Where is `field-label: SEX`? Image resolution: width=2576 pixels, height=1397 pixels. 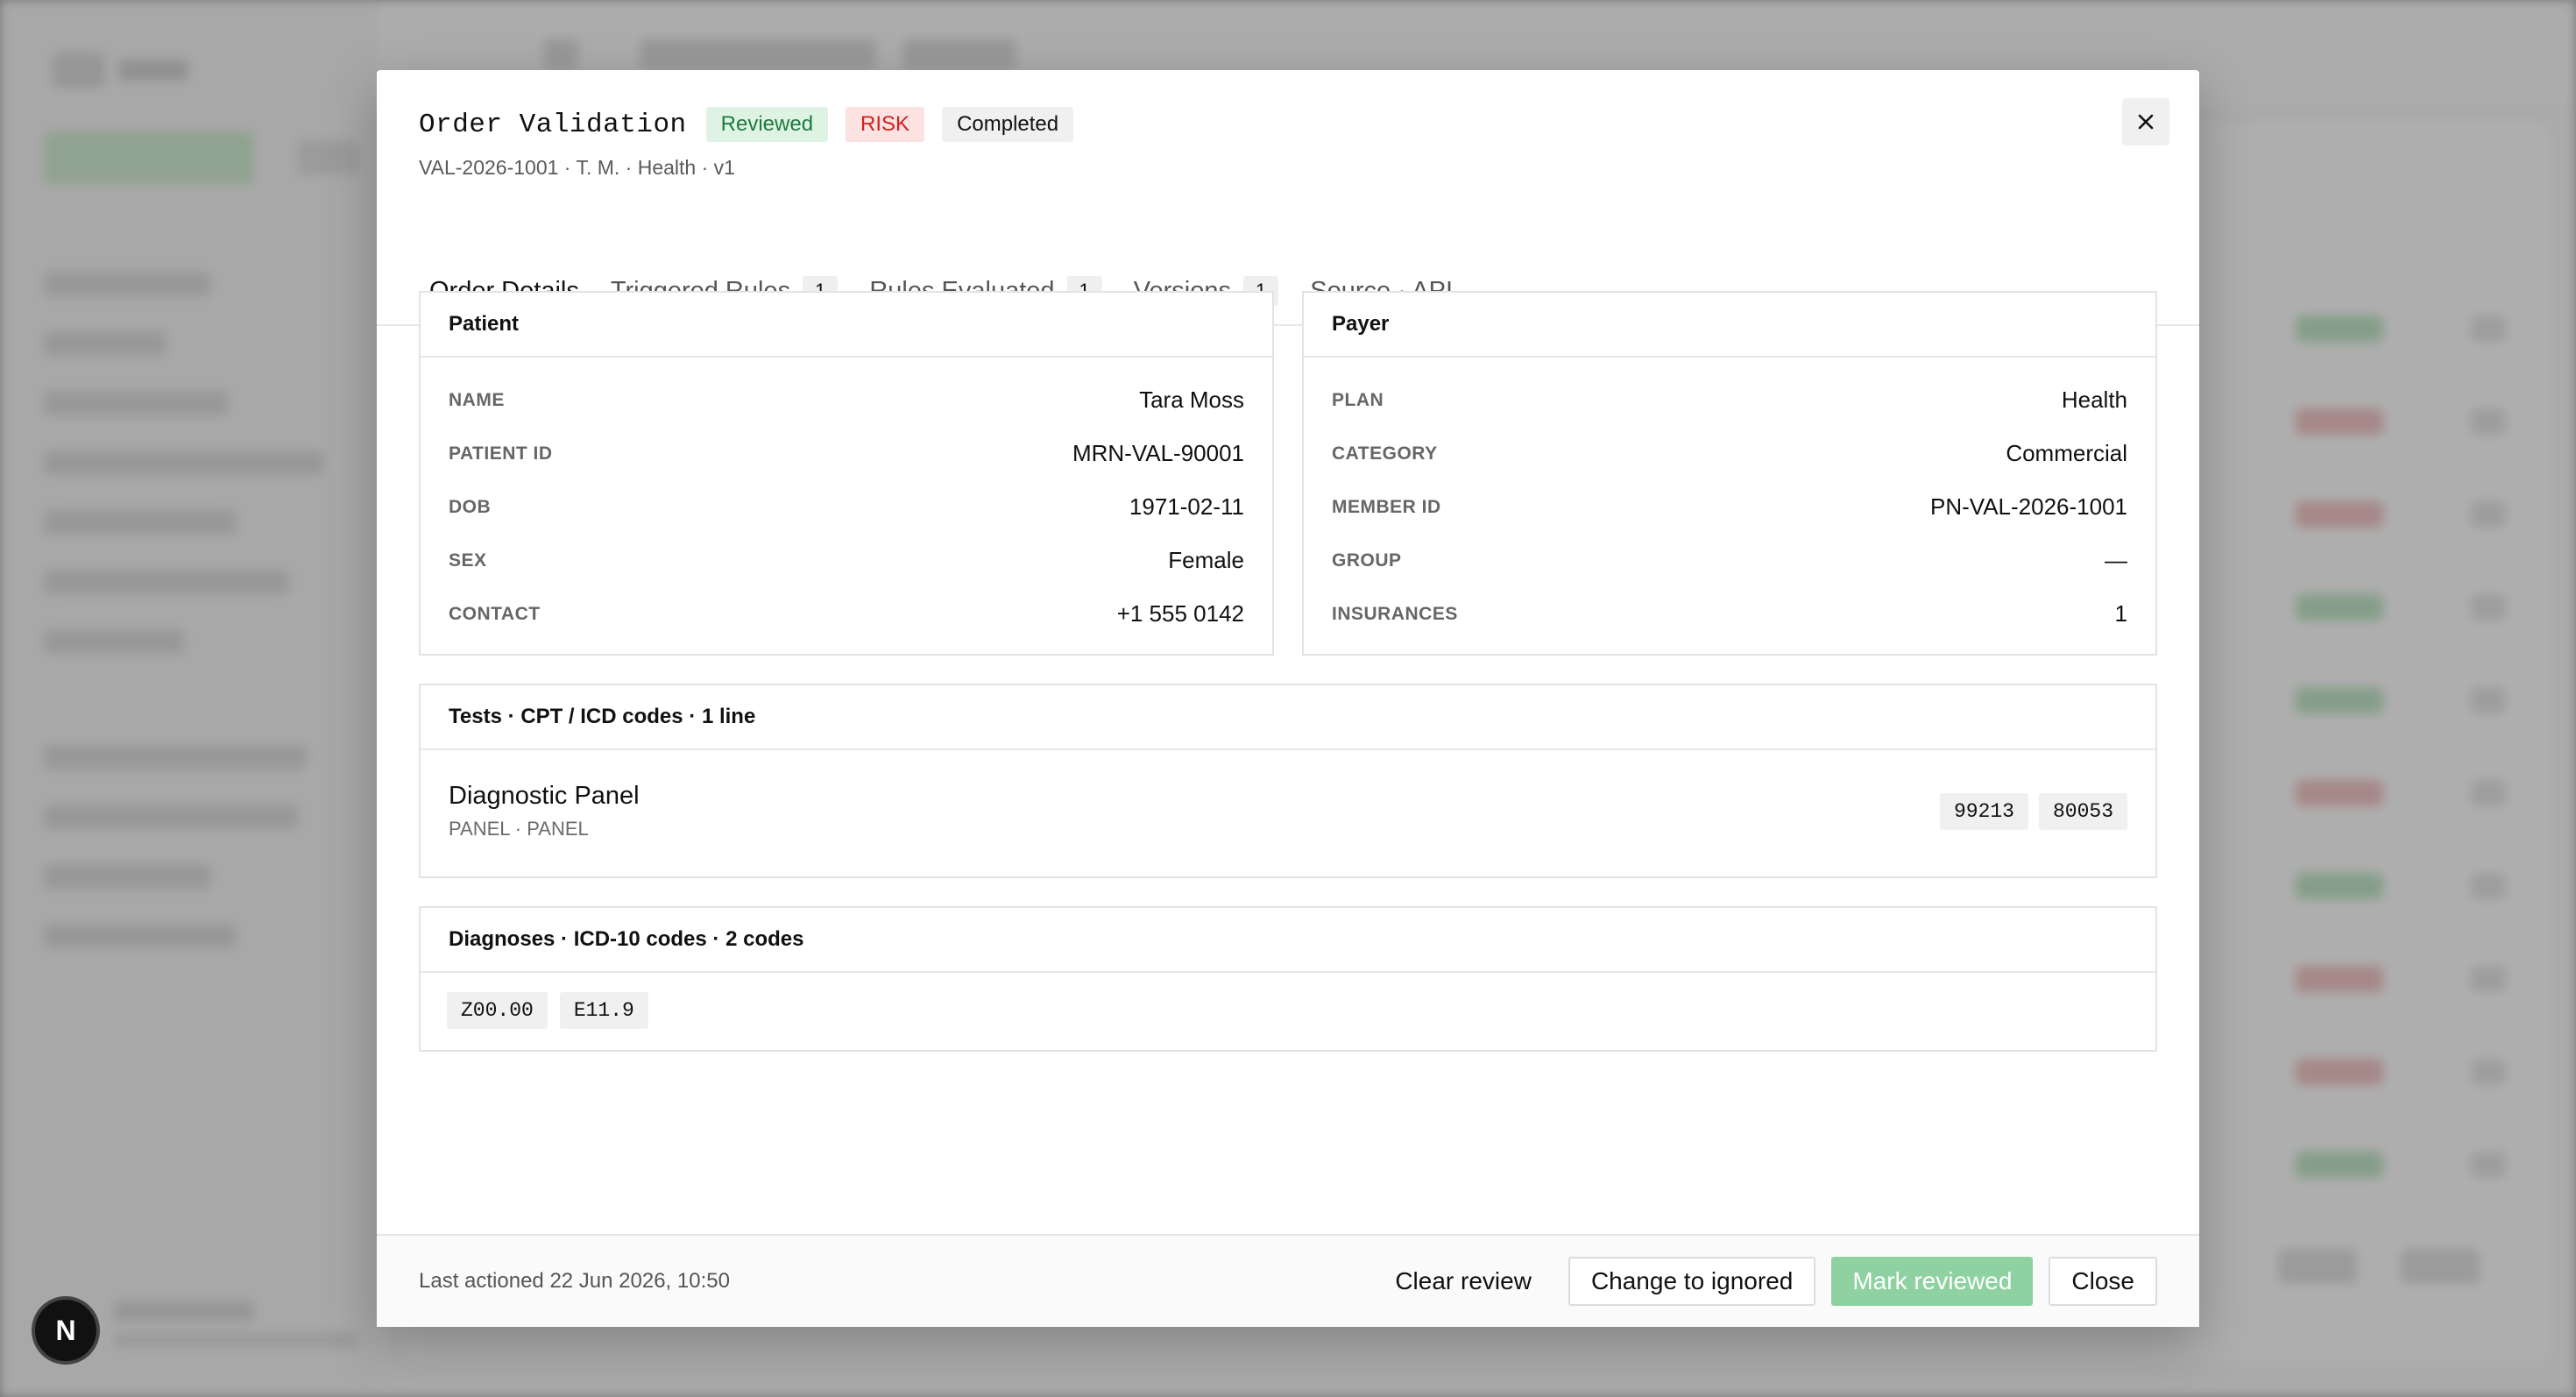 field-label: SEX is located at coordinates (468, 561).